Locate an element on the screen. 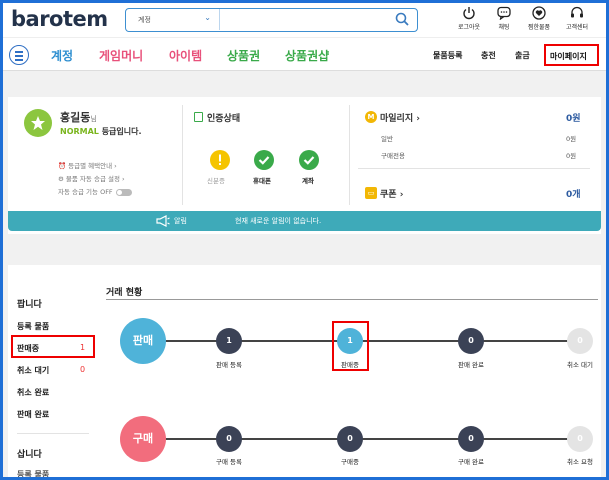 This screenshot has width=609, height=480. sell-step-label: 판매 완료 is located at coordinates (471, 365).